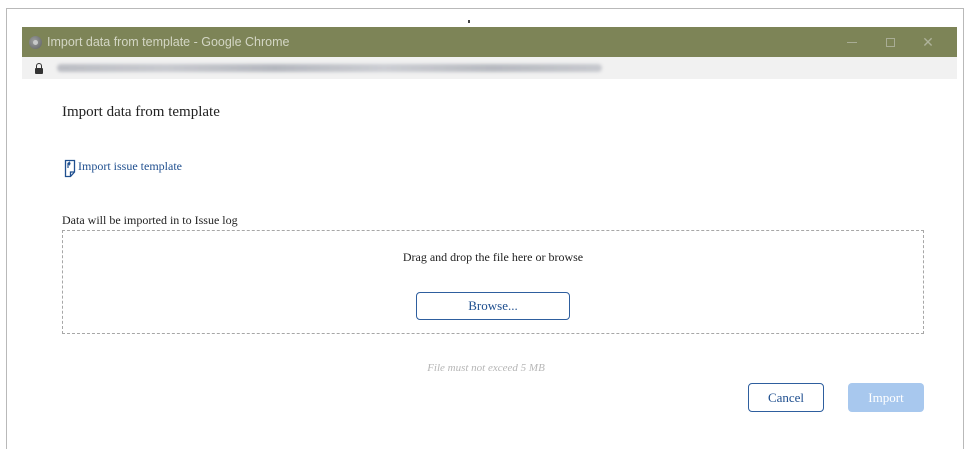 The width and height of the screenshot is (972, 449). What do you see at coordinates (886, 397) in the screenshot?
I see `import-button: Import` at bounding box center [886, 397].